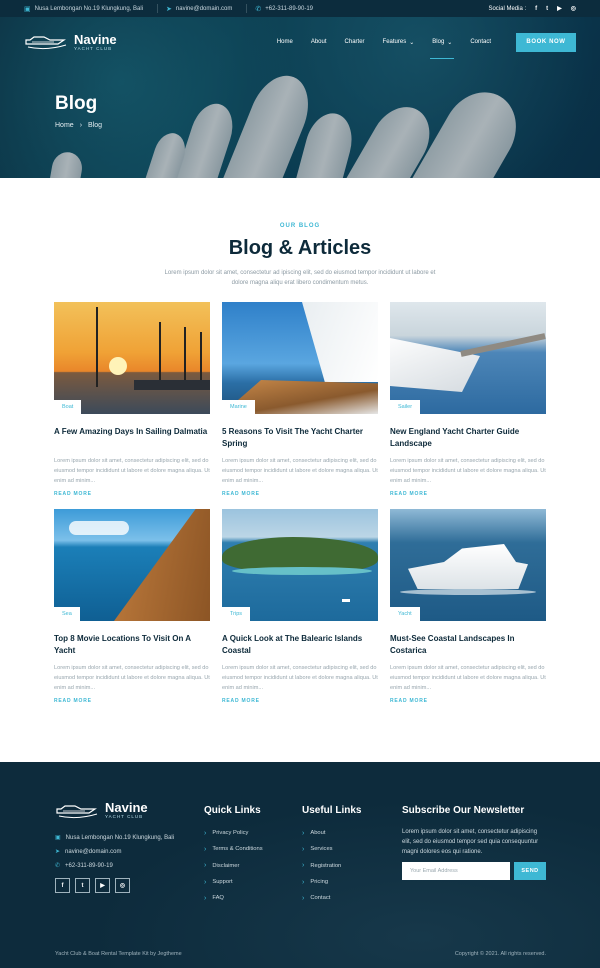  I want to click on breadcrumb-home: Home, so click(64, 125).